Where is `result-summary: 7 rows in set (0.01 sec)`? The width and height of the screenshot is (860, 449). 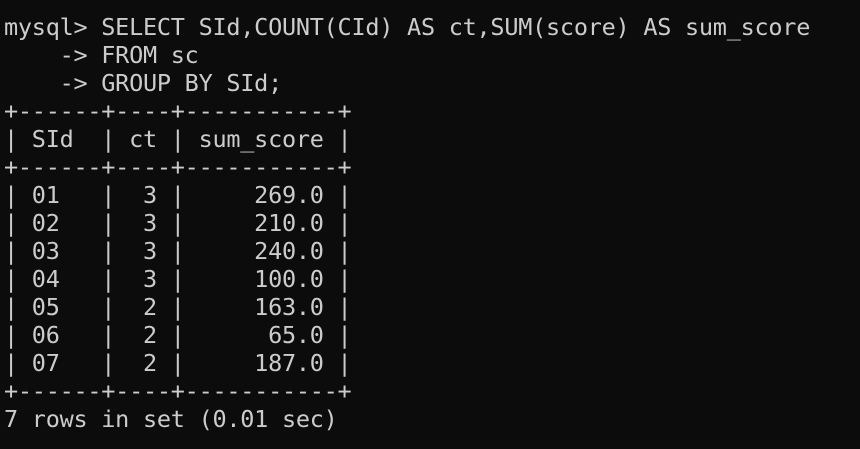
result-summary: 7 rows in set (0.01 sec) is located at coordinates (171, 419).